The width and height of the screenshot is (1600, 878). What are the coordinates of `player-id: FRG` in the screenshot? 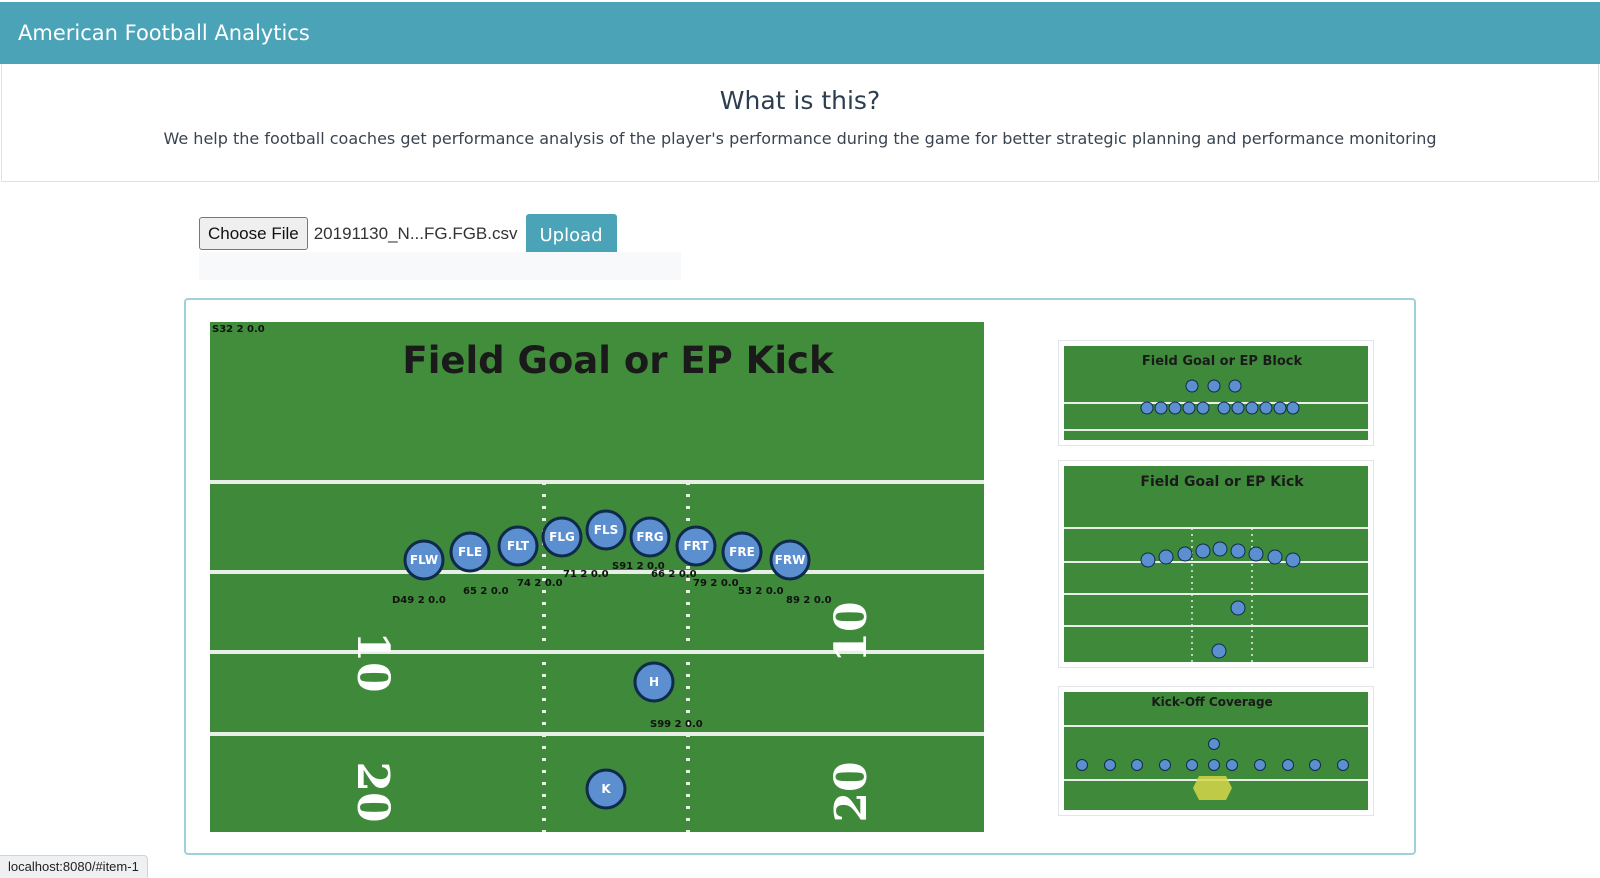 It's located at (649, 537).